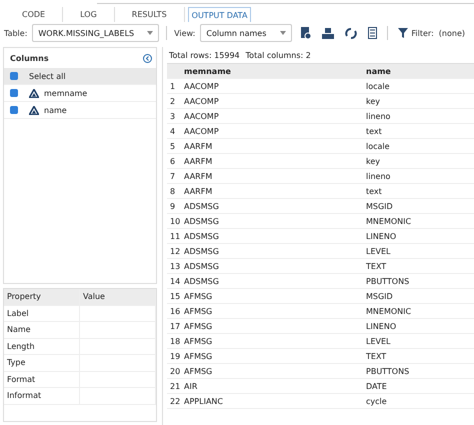 The width and height of the screenshot is (474, 425). Describe the element at coordinates (175, 266) in the screenshot. I see `row-number: 13` at that location.